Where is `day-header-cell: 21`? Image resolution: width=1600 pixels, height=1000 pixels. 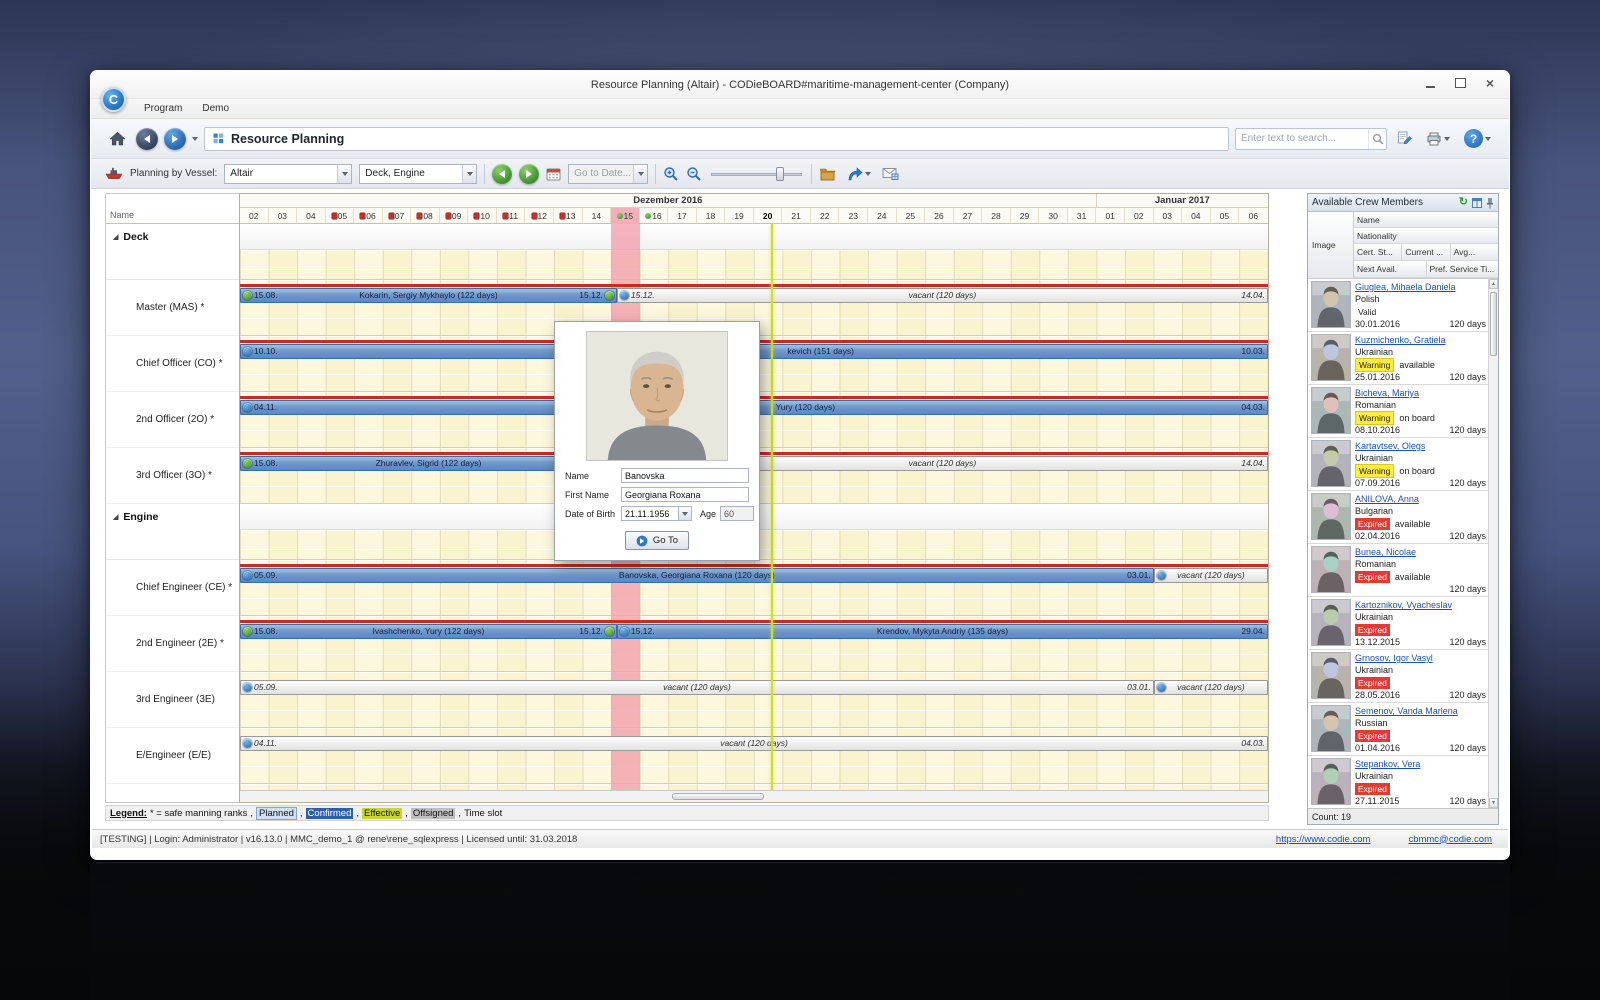
day-header-cell: 21 is located at coordinates (796, 215).